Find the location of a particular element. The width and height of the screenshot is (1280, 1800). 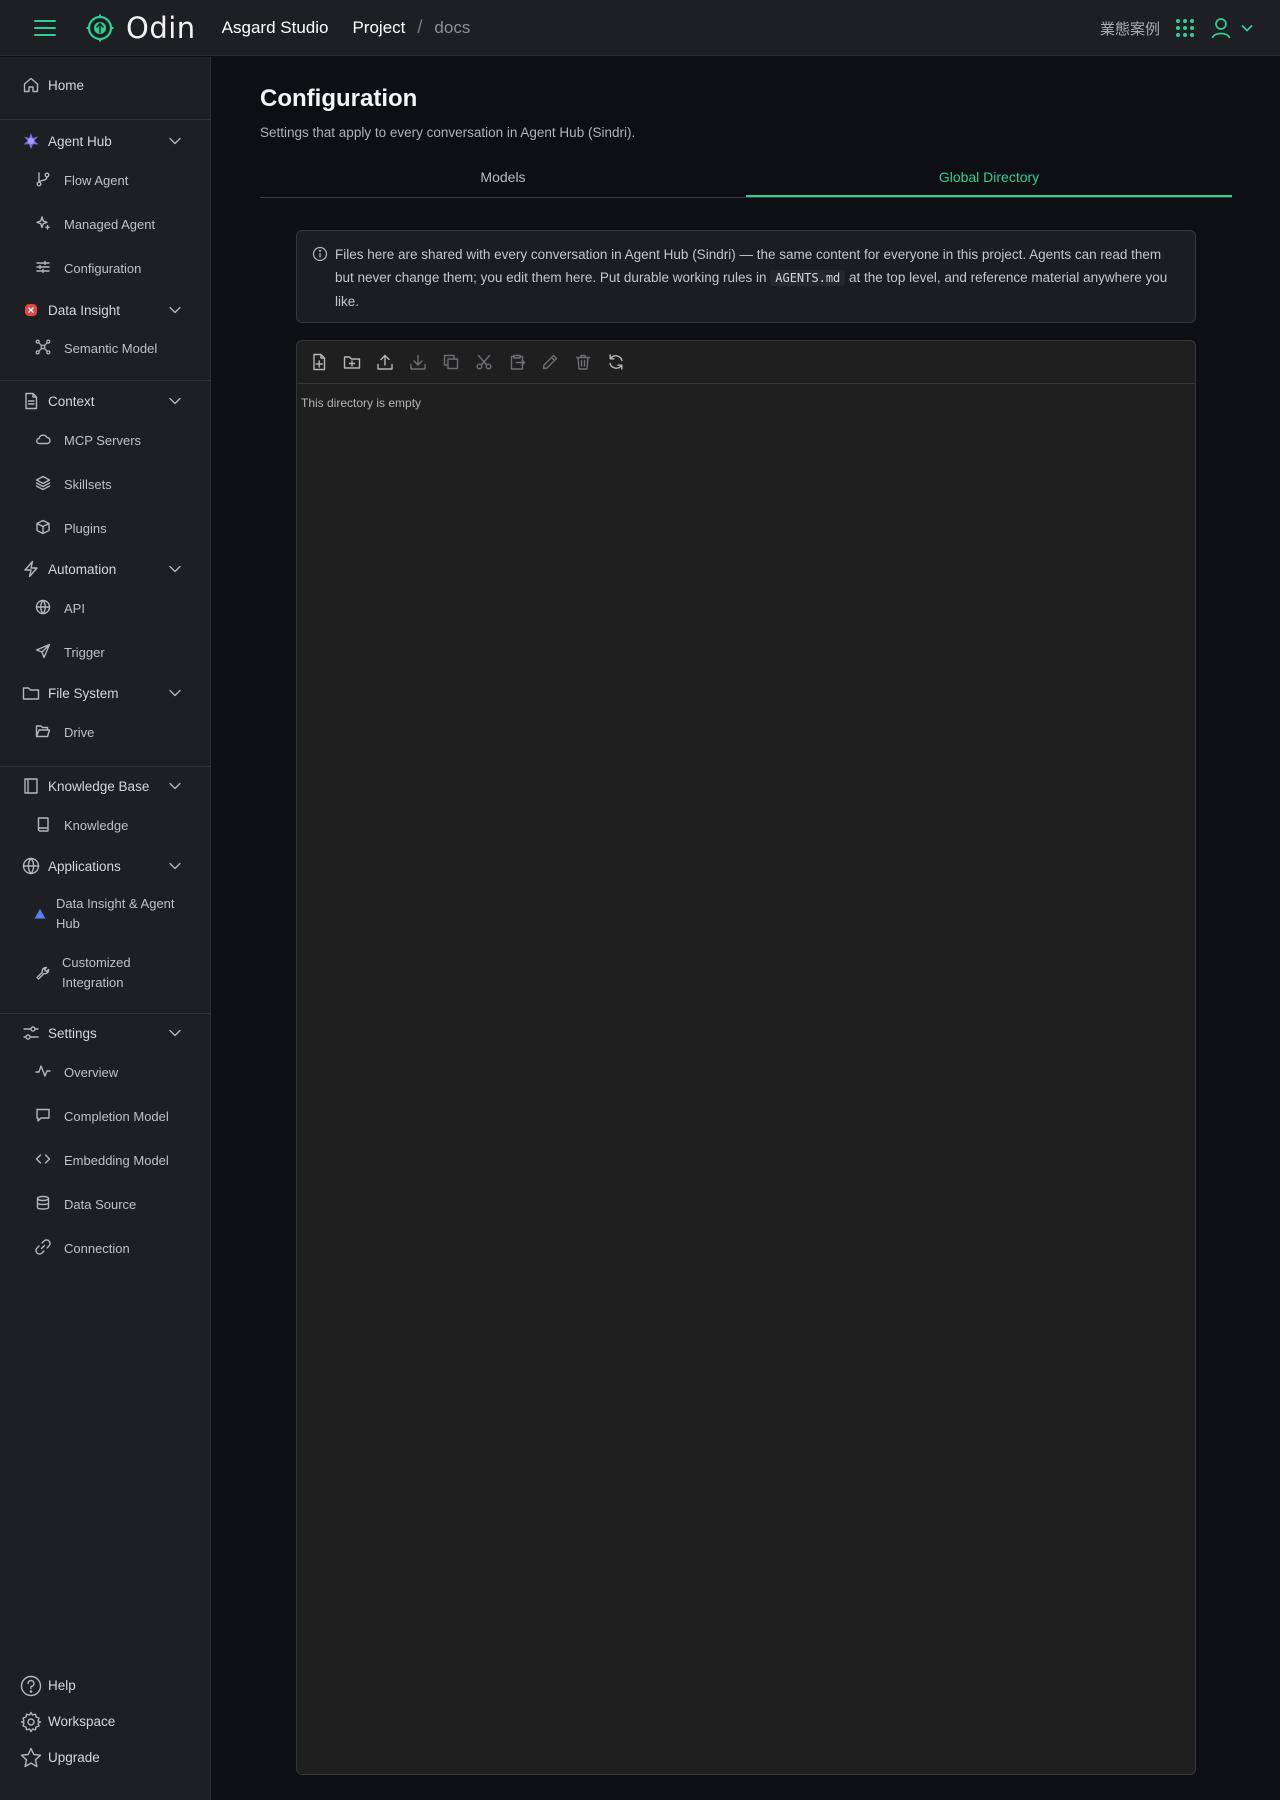

download-button is located at coordinates (418, 362).